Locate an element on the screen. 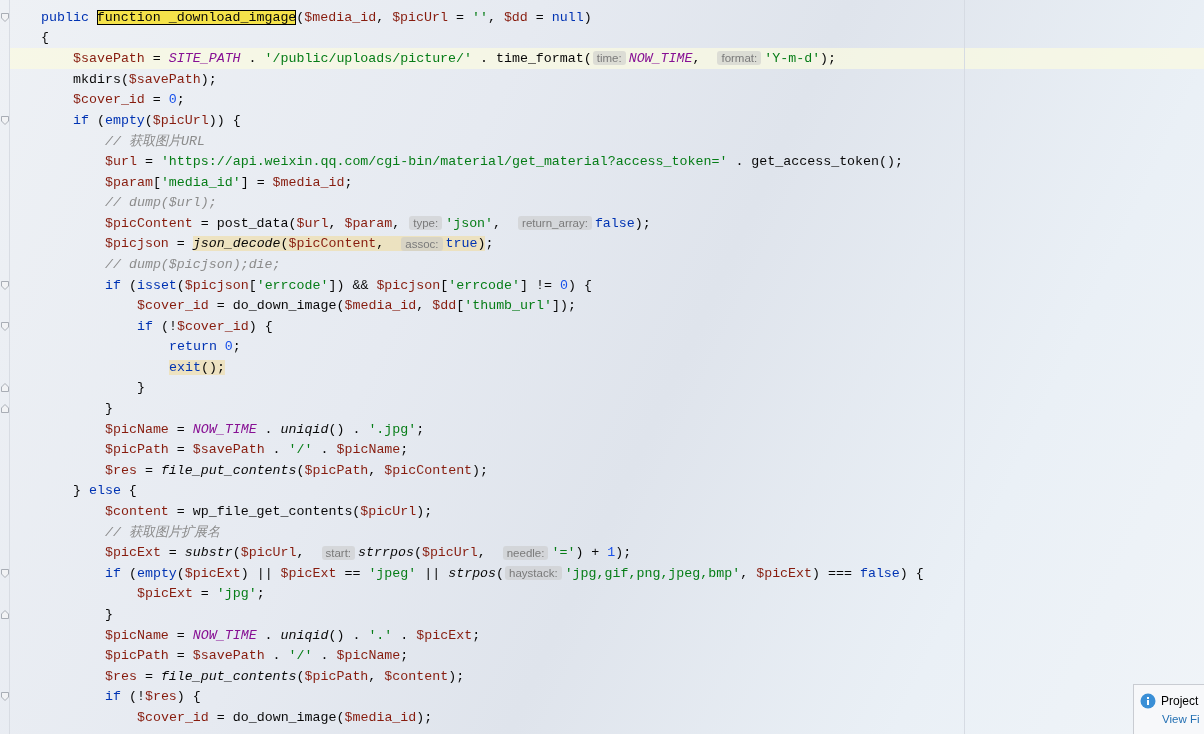 The image size is (1204, 734). code-token: = wp_file_get_contents( is located at coordinates (268, 512).